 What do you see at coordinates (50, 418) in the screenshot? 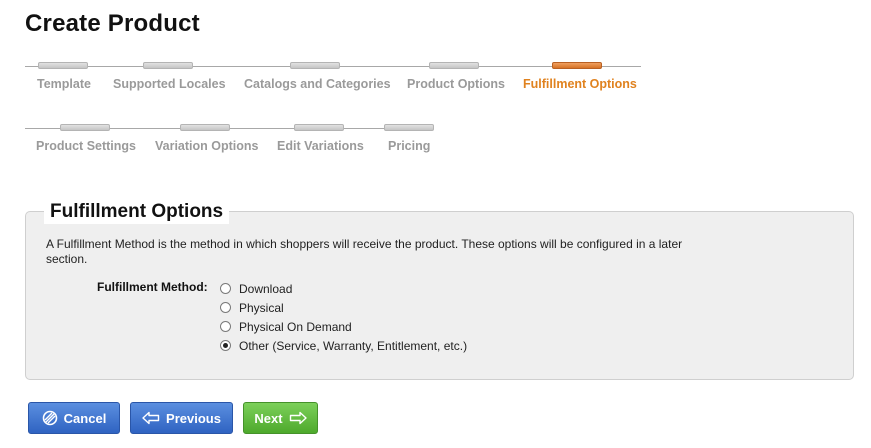
I see `cancel-icon` at bounding box center [50, 418].